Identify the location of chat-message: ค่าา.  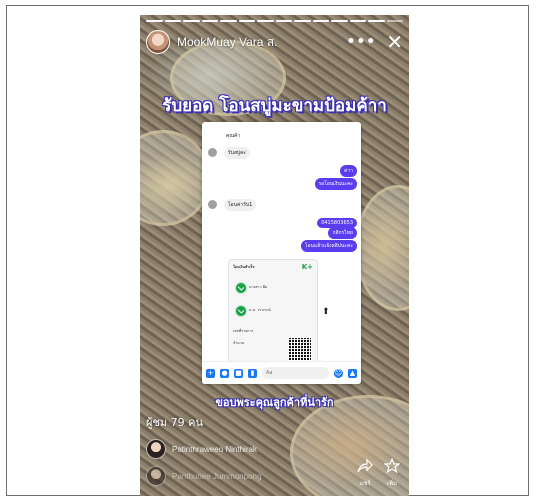
(348, 171).